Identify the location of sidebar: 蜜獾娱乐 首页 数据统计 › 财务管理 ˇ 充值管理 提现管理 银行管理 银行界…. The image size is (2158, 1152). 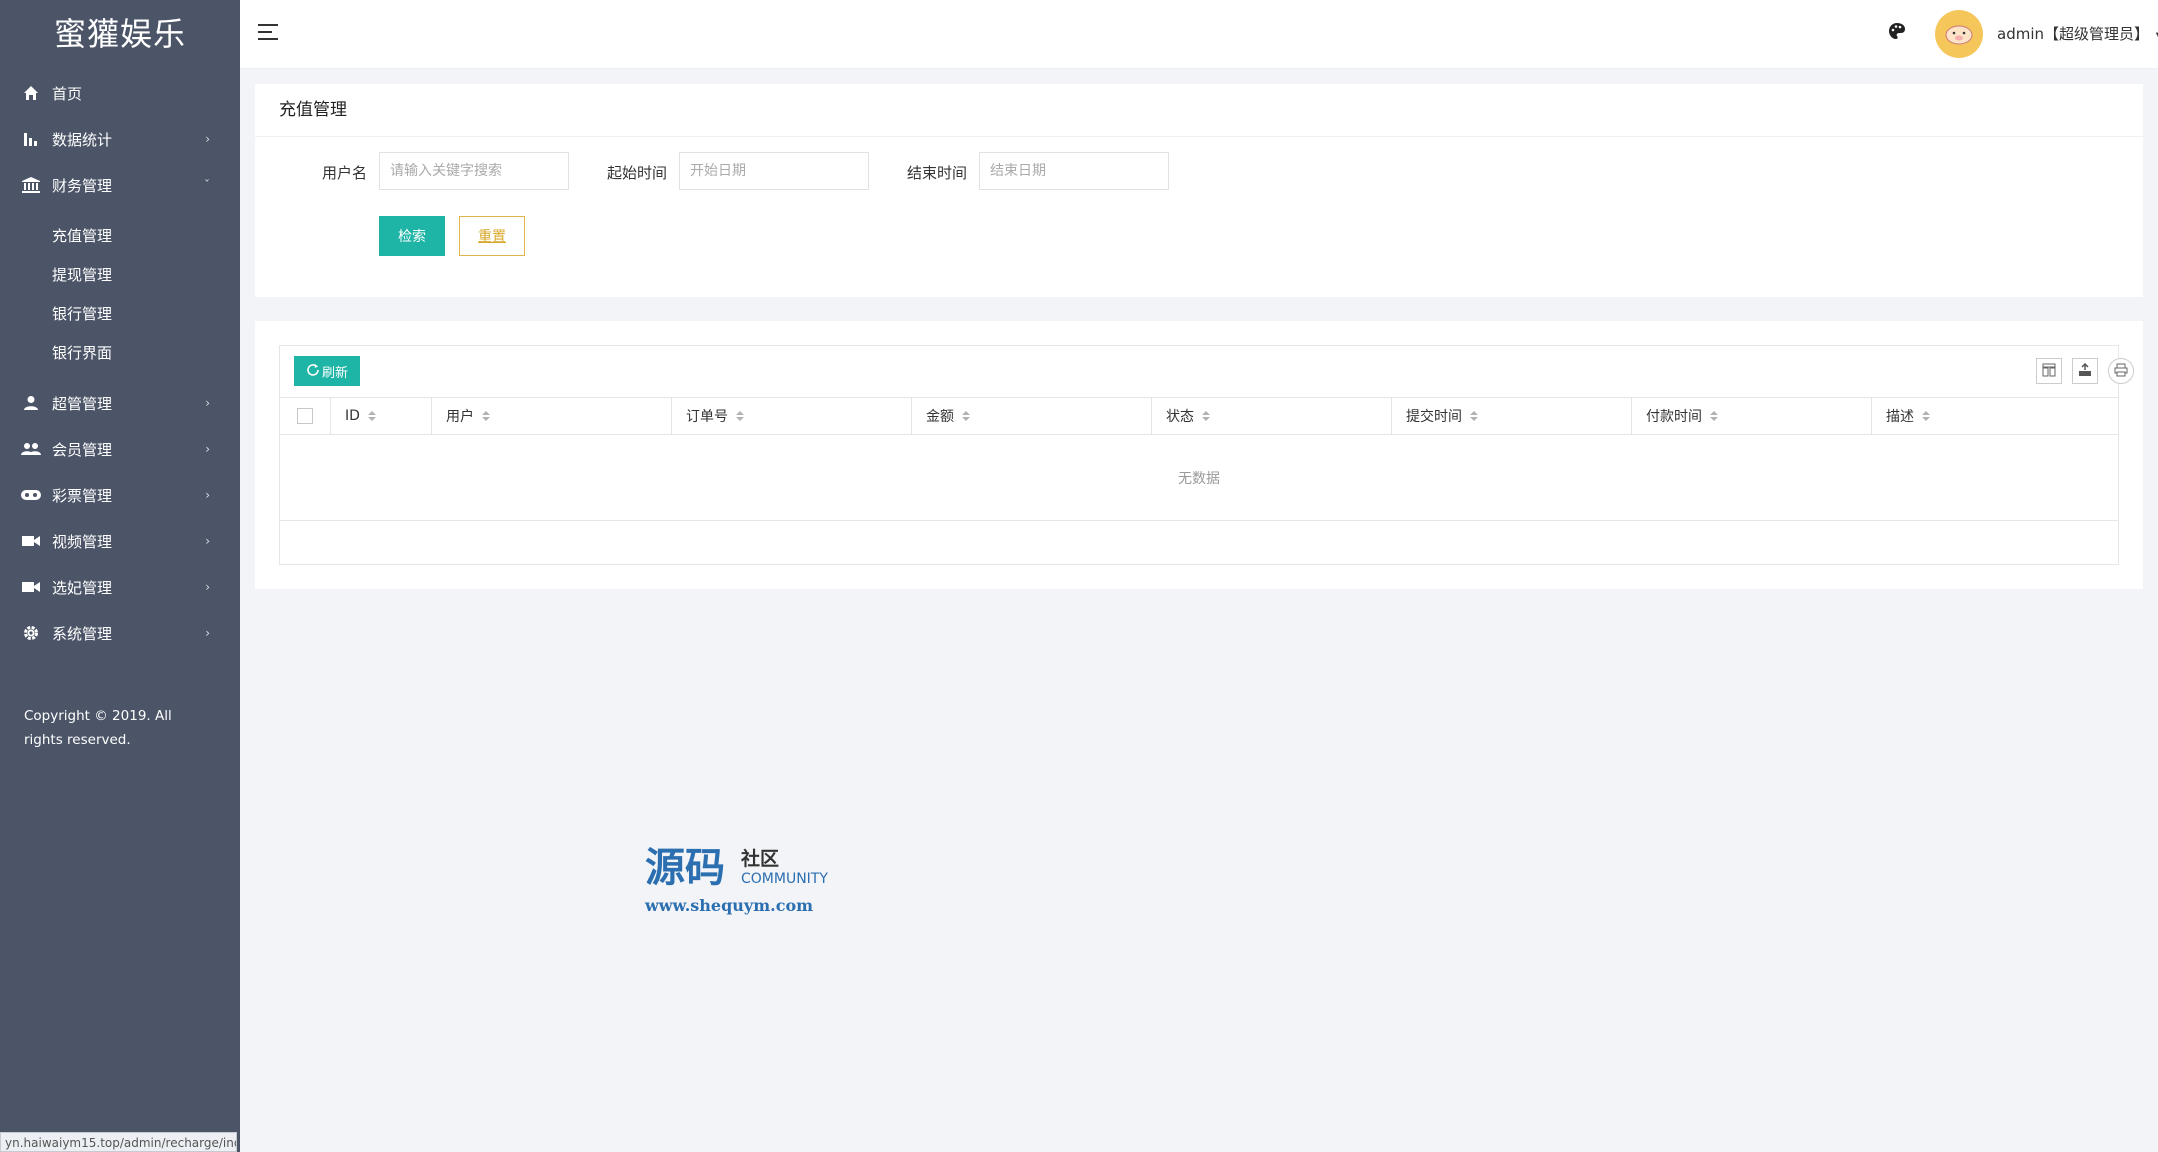
(120, 576).